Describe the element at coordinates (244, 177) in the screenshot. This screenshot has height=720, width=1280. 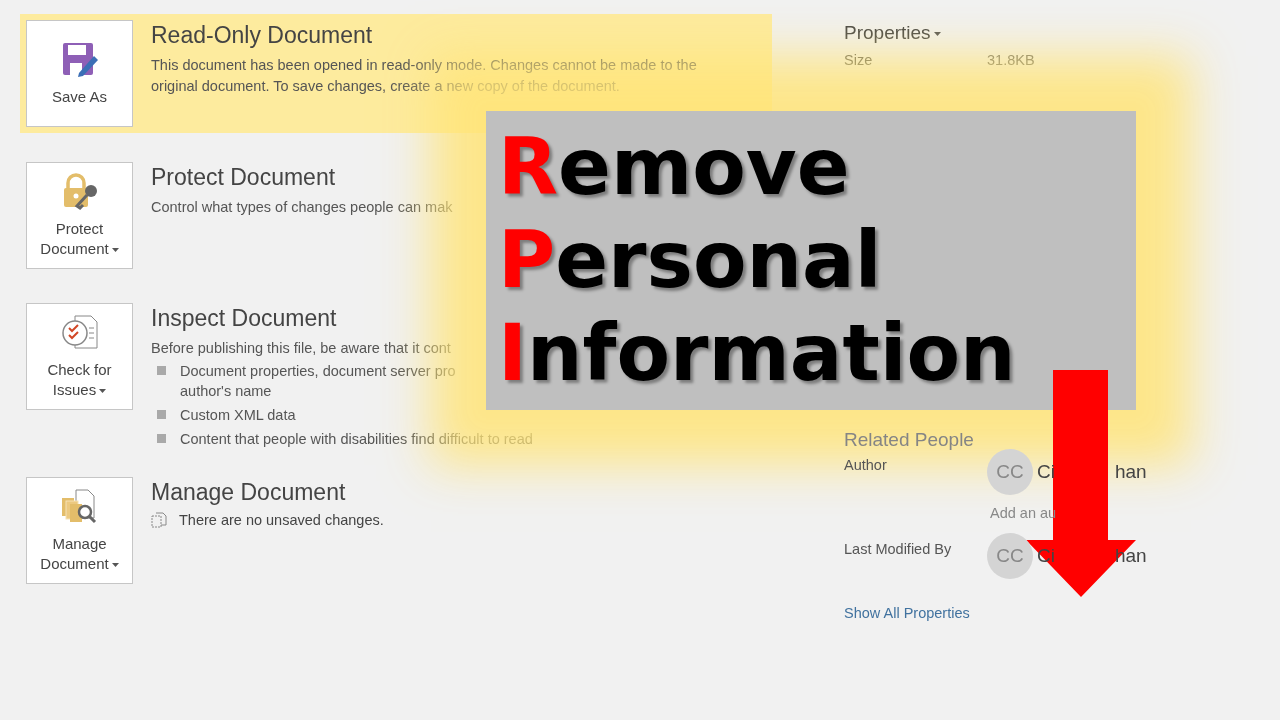
I see `section-title: Protect Document` at that location.